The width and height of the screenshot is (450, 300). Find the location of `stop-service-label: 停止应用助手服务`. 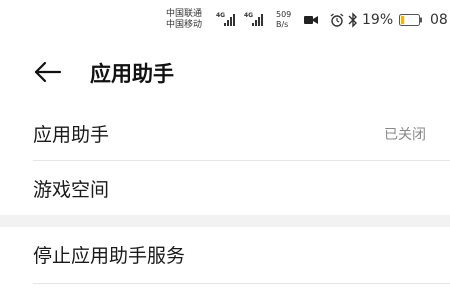

stop-service-label: 停止应用助手服务 is located at coordinates (109, 256).